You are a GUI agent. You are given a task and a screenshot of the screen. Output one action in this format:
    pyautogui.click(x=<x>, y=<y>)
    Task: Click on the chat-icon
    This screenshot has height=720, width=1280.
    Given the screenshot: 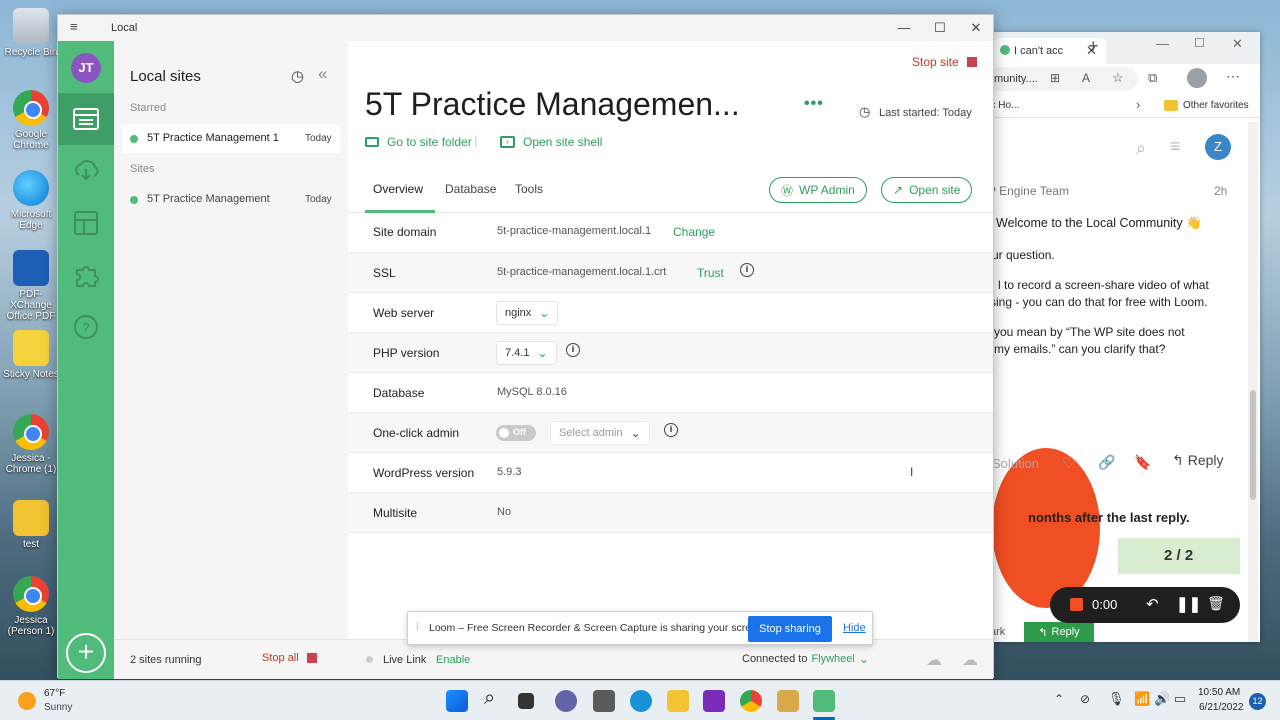 What is the action you would take?
    pyautogui.click(x=566, y=701)
    